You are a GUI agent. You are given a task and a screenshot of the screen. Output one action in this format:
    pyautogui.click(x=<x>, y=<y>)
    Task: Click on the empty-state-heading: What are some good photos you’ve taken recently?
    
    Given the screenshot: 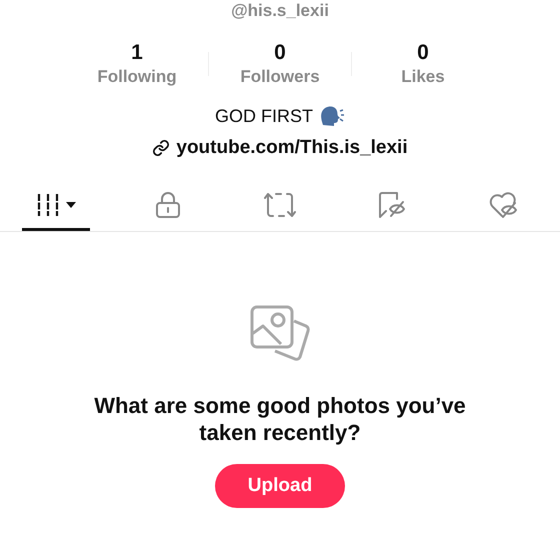 What is the action you would take?
    pyautogui.click(x=280, y=419)
    